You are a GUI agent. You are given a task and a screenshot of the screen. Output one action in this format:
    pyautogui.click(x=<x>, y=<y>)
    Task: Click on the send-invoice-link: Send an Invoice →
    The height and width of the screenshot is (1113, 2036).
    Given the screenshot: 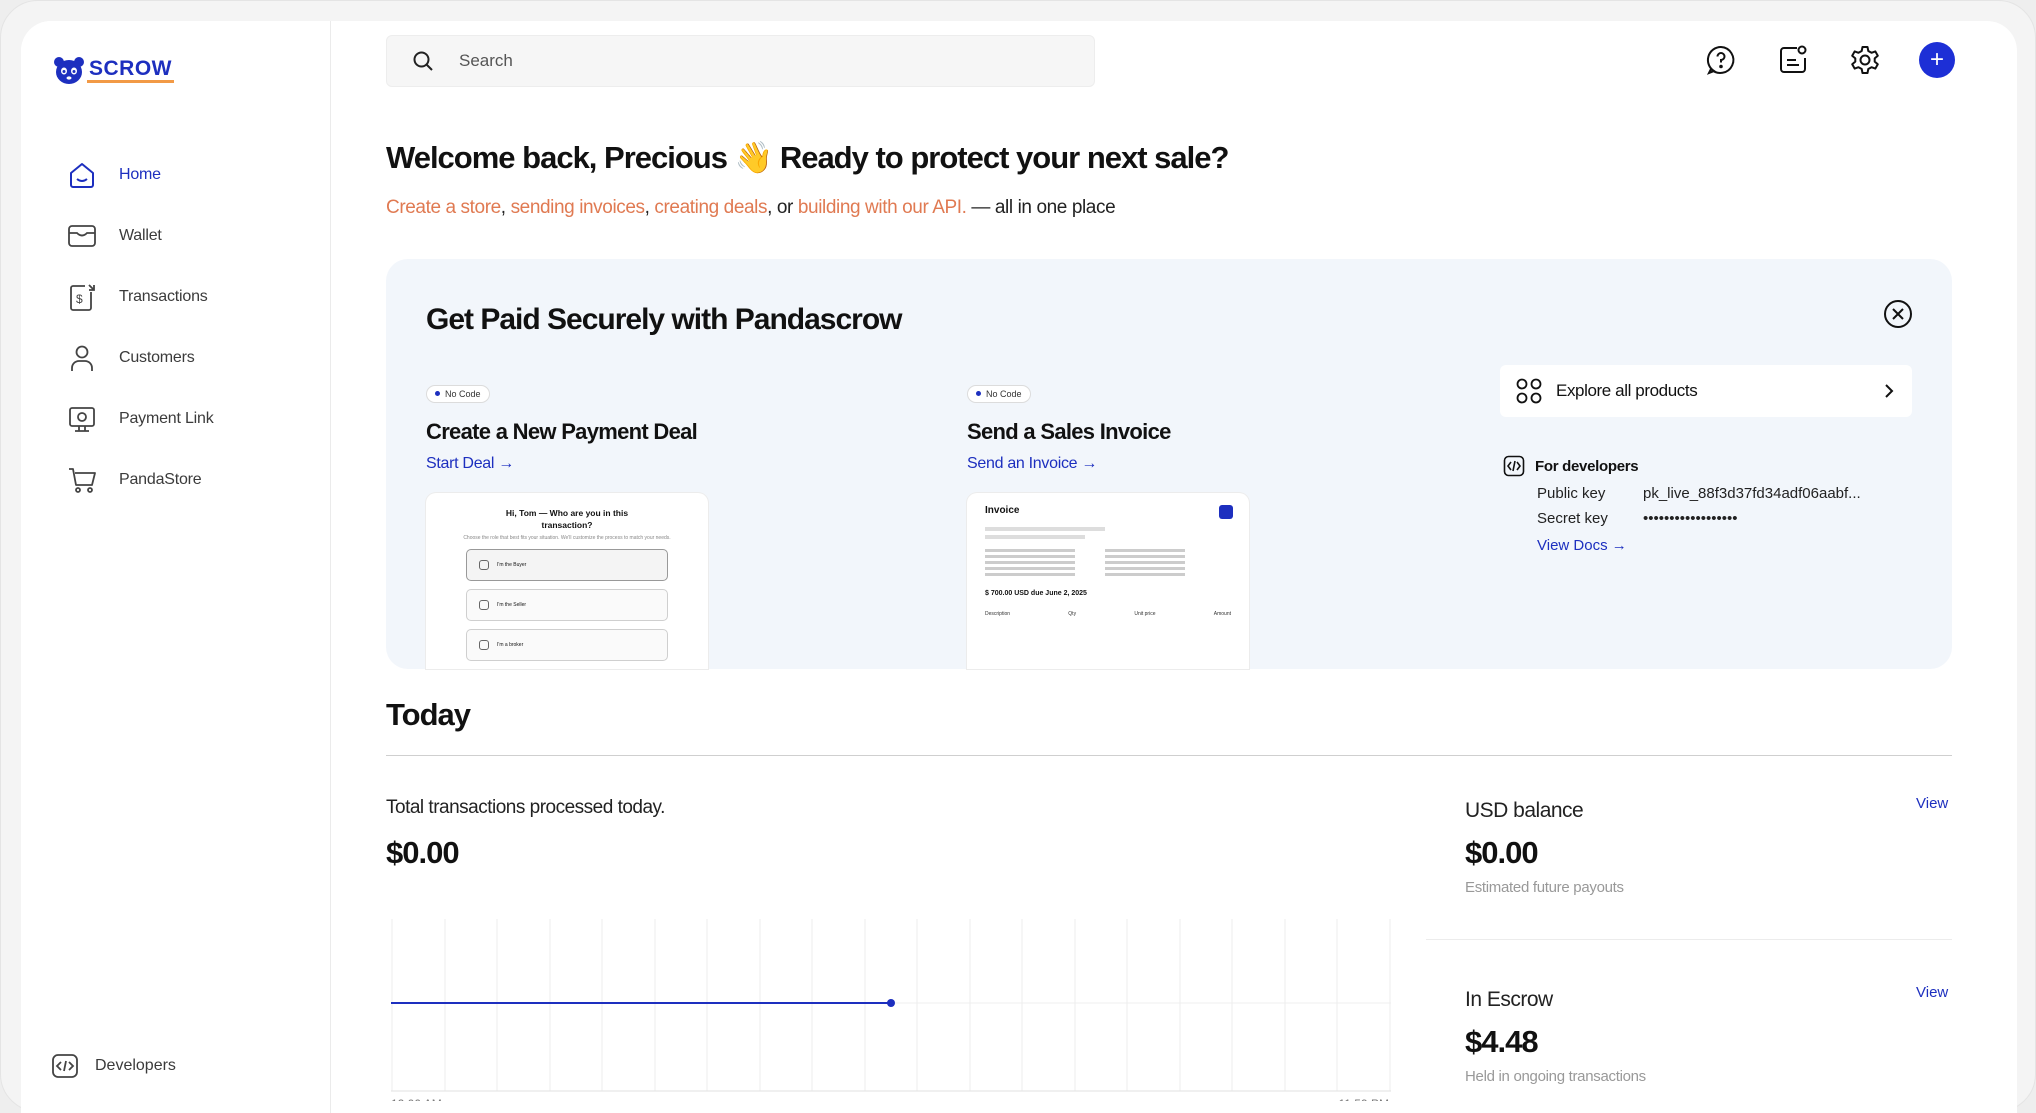 What is the action you would take?
    pyautogui.click(x=1032, y=464)
    